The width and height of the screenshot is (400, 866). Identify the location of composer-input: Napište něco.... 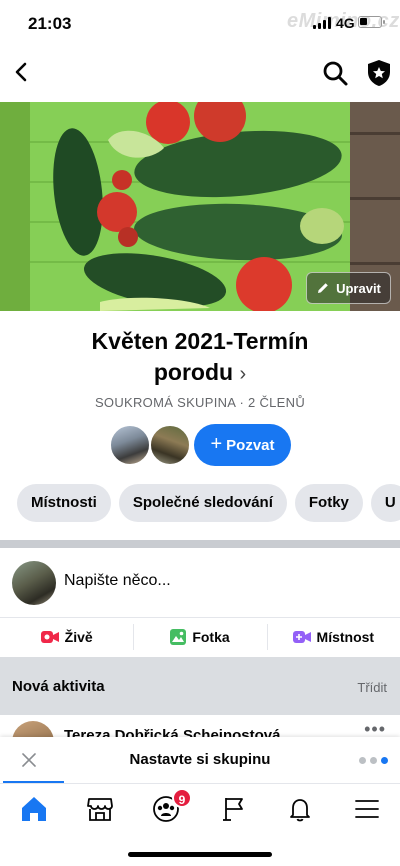
(117, 581).